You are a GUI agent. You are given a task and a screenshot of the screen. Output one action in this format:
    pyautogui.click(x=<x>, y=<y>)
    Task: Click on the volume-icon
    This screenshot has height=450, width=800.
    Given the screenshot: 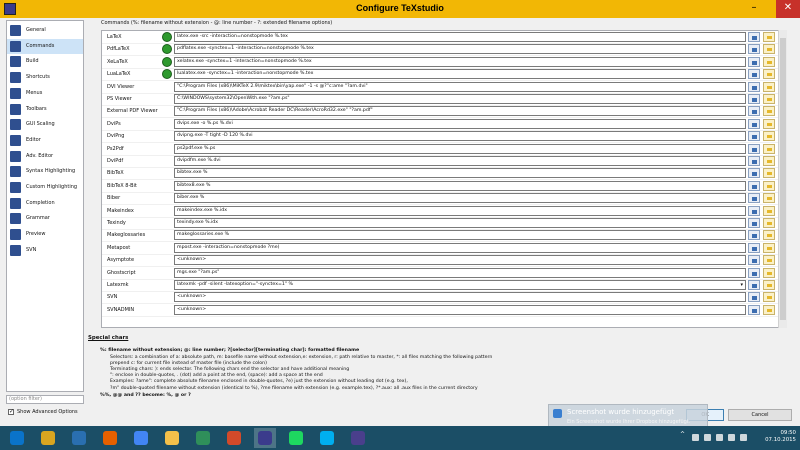 What is the action you would take?
    pyautogui.click(x=743, y=437)
    